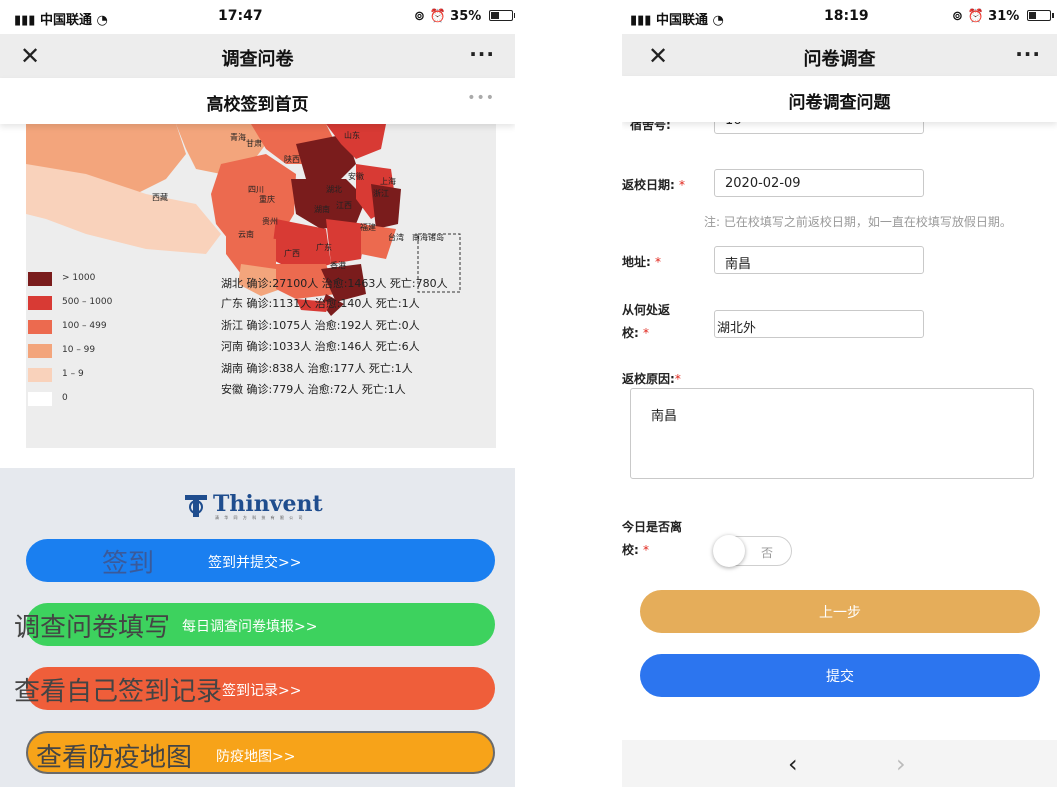 The height and width of the screenshot is (787, 1057). Describe the element at coordinates (267, 199) in the screenshot. I see `province-label: 重庆` at that location.